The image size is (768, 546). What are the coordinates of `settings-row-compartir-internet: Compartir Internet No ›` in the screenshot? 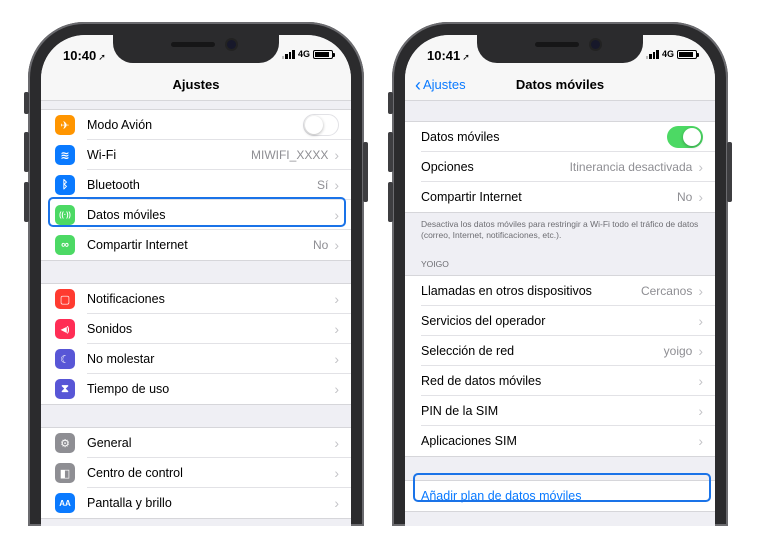 It's located at (560, 197).